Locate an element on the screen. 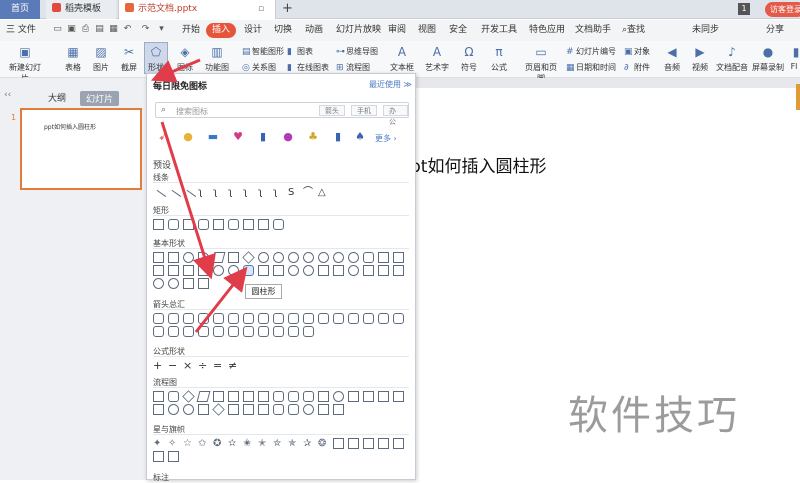 The height and width of the screenshot is (483, 800). laptop-icon: ▬ is located at coordinates (213, 137).